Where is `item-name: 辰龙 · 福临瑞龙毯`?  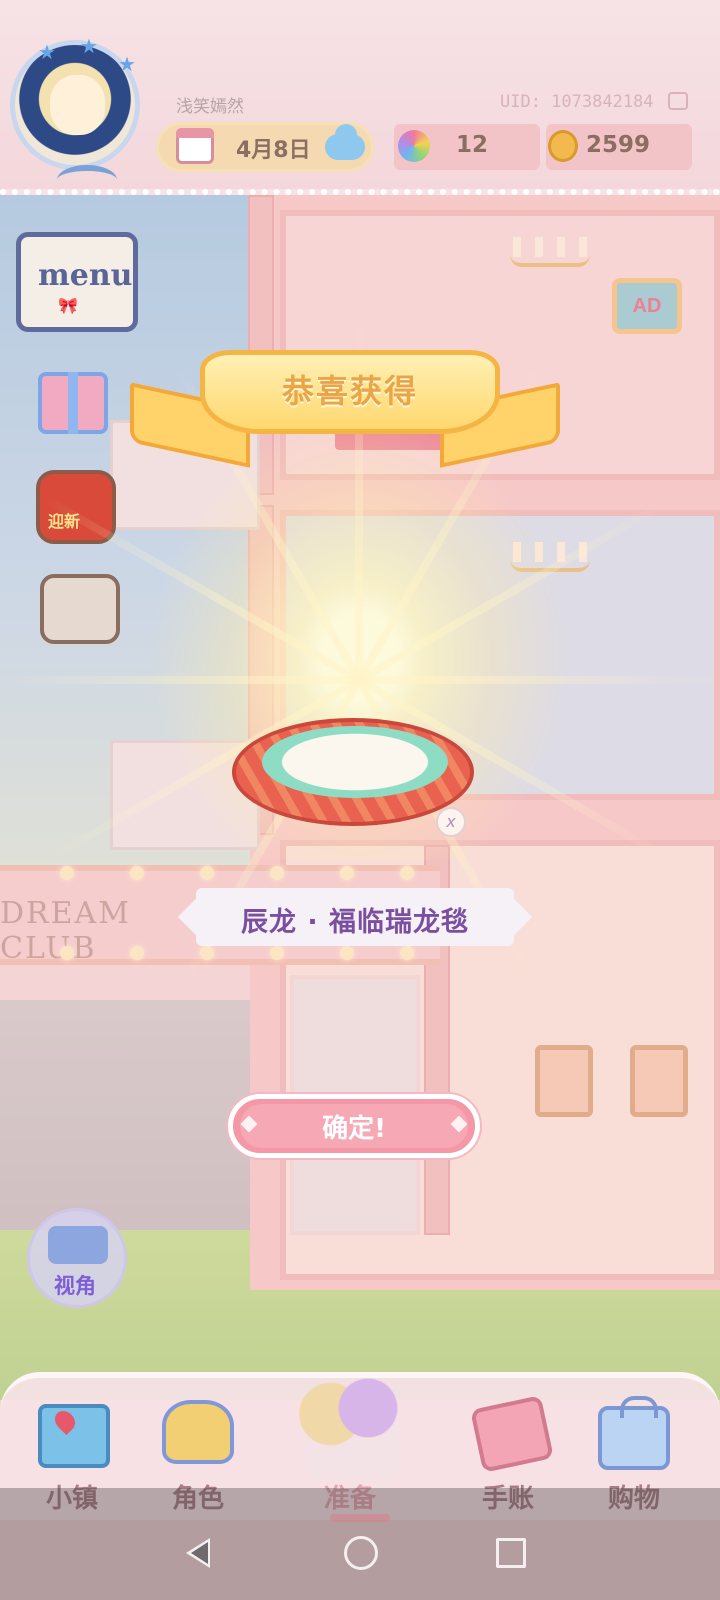
item-name: 辰龙 · 福临瑞龙毯 is located at coordinates (355, 922).